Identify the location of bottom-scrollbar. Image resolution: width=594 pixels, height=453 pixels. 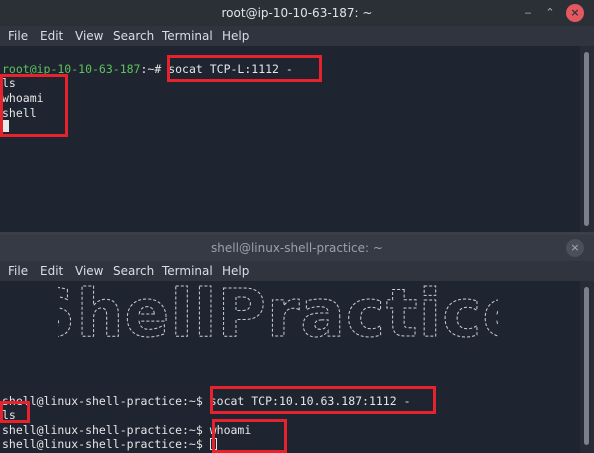
(587, 367).